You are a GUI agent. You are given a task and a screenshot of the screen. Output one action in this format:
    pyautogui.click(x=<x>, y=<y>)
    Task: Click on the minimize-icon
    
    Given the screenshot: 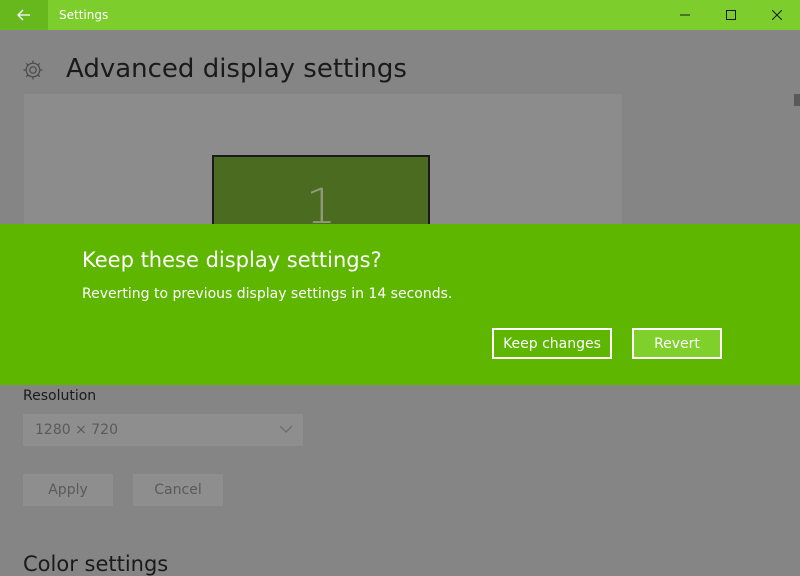 What is the action you would take?
    pyautogui.click(x=685, y=15)
    